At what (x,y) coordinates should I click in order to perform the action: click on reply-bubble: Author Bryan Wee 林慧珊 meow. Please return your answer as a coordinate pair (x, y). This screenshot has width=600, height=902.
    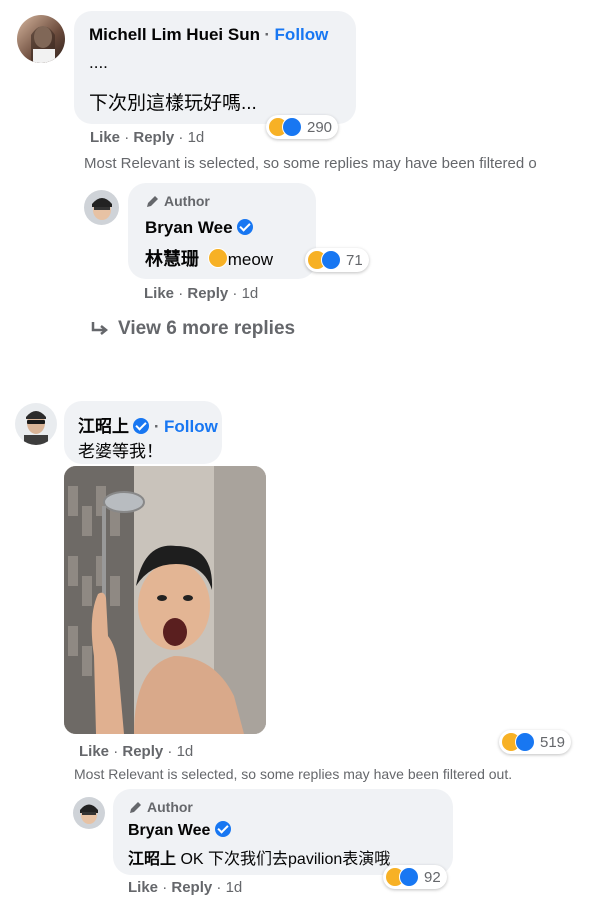
    Looking at the image, I should click on (222, 231).